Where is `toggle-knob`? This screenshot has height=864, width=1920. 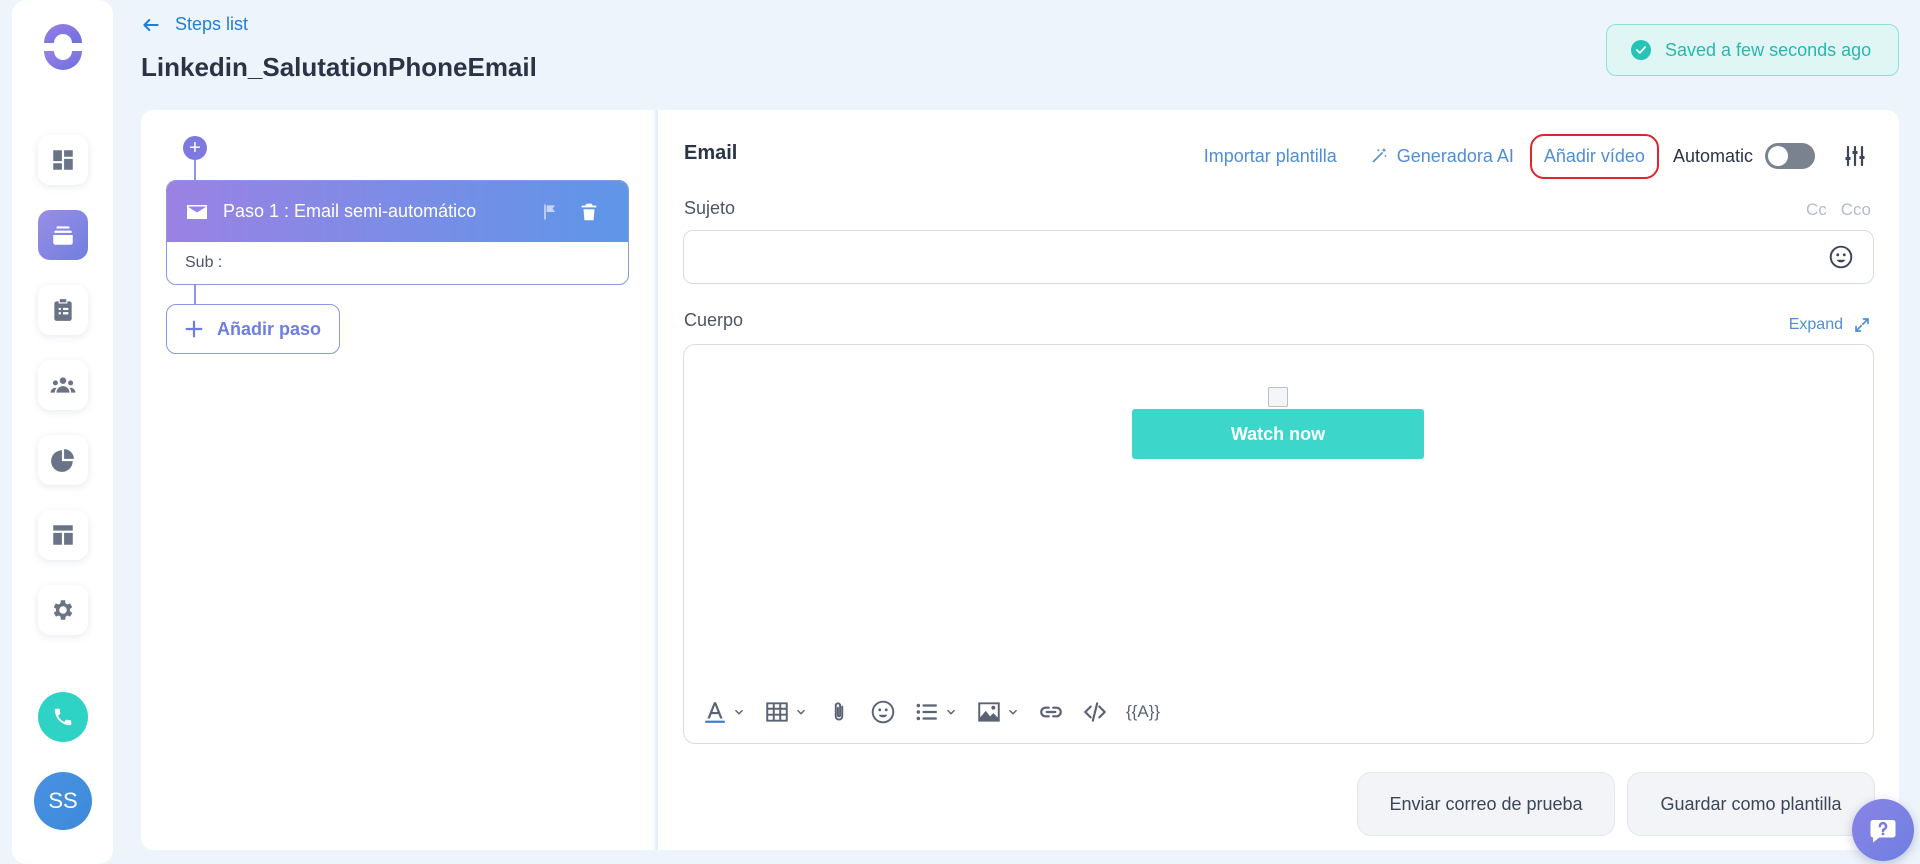
toggle-knob is located at coordinates (1778, 156).